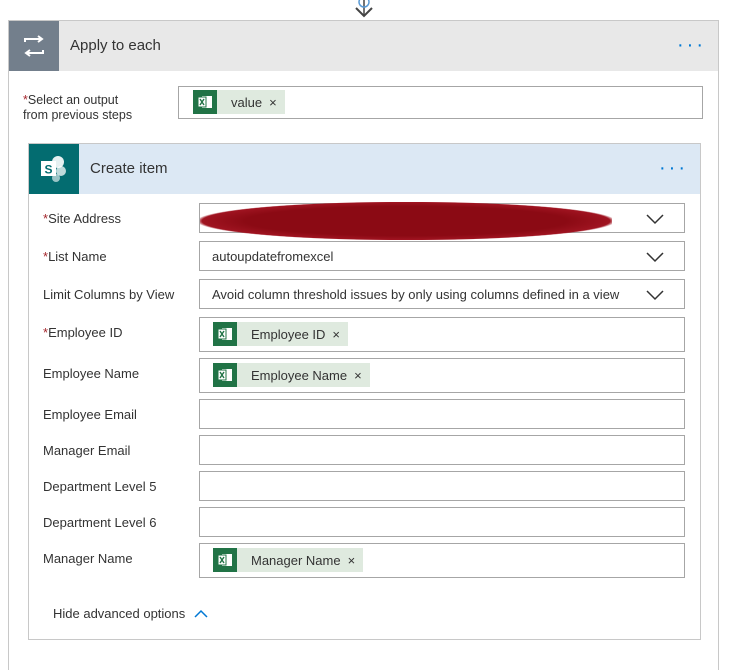 The image size is (733, 670). Describe the element at coordinates (691, 45) in the screenshot. I see `apply-to-each-more-icon: ···` at that location.